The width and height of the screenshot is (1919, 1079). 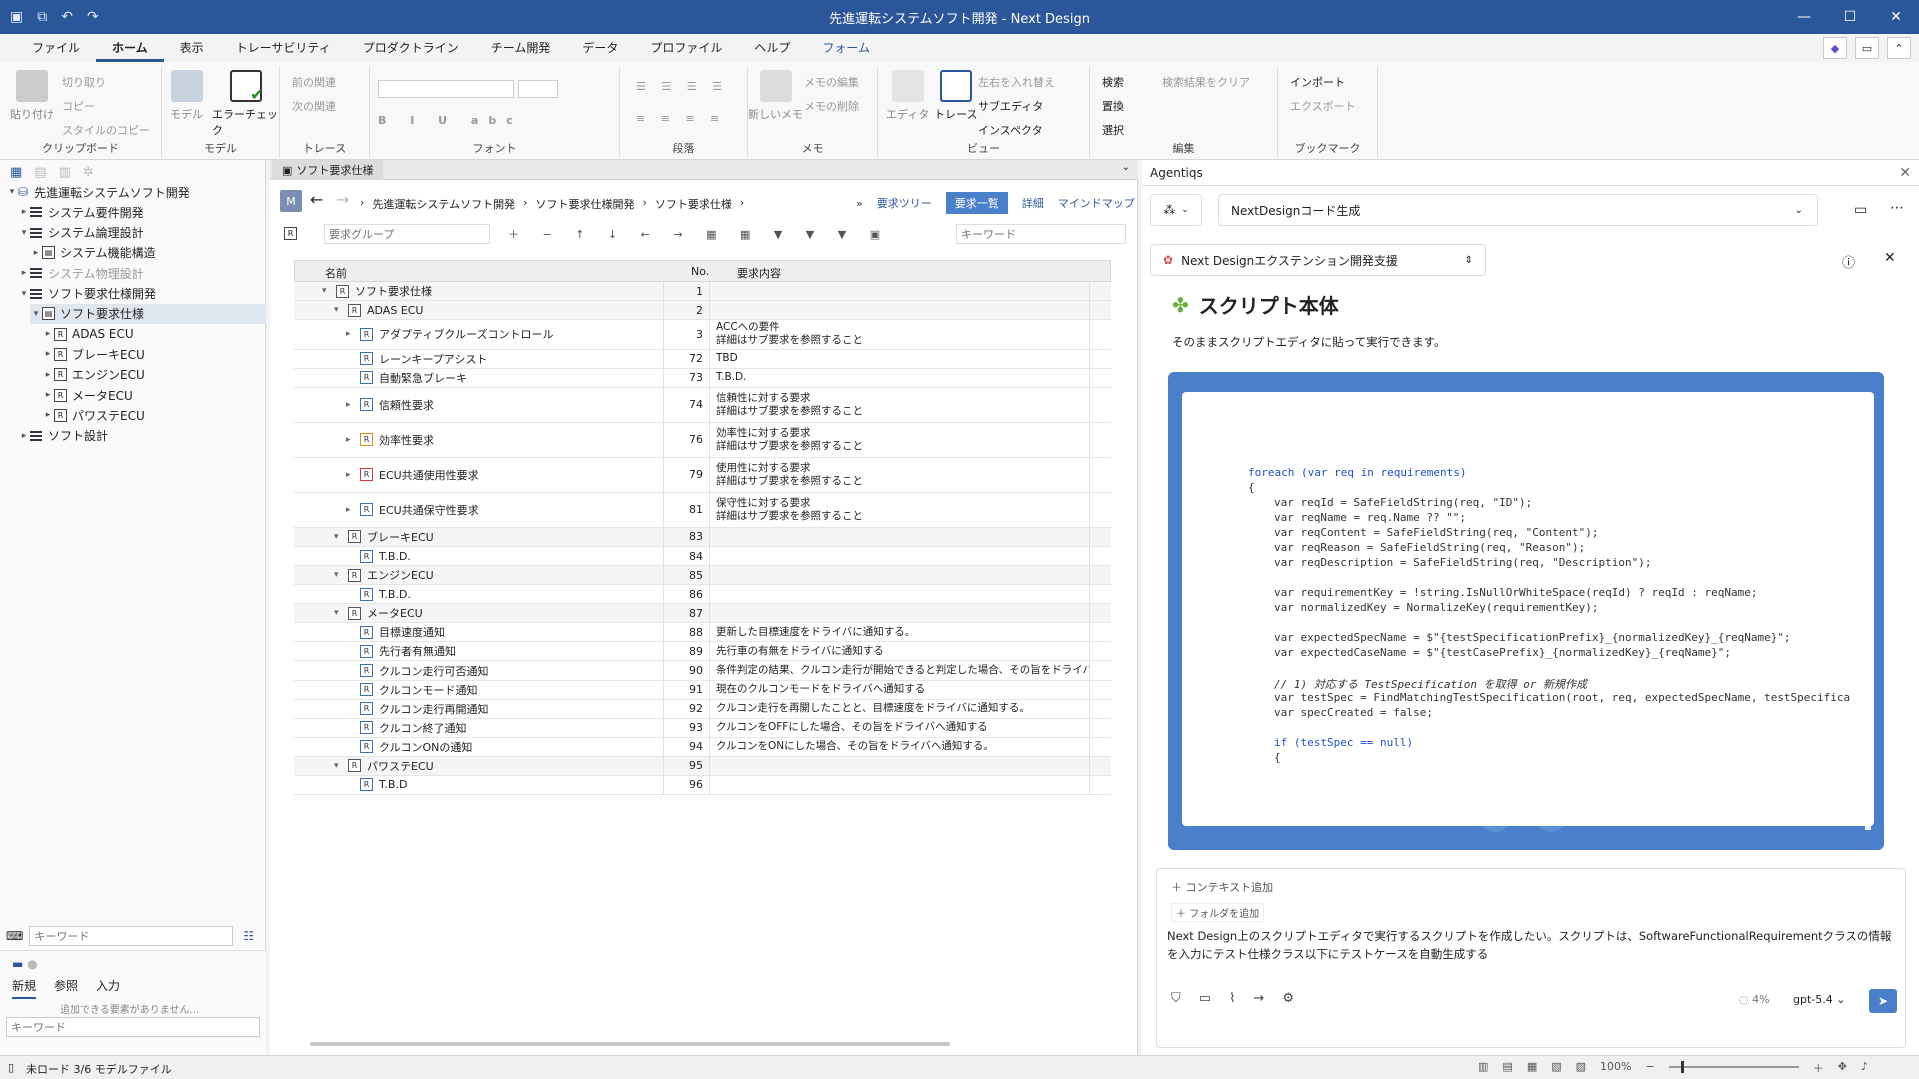 I want to click on view-tree: 要求ツリー, so click(x=904, y=203).